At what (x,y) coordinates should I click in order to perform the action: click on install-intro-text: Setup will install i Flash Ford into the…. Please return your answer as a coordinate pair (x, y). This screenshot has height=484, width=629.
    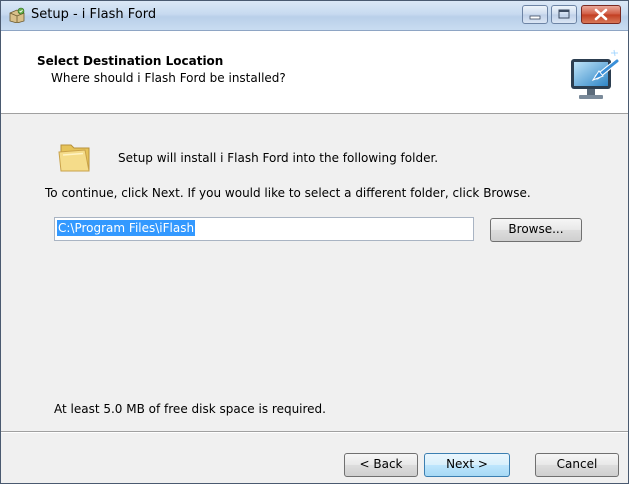
    Looking at the image, I should click on (278, 158).